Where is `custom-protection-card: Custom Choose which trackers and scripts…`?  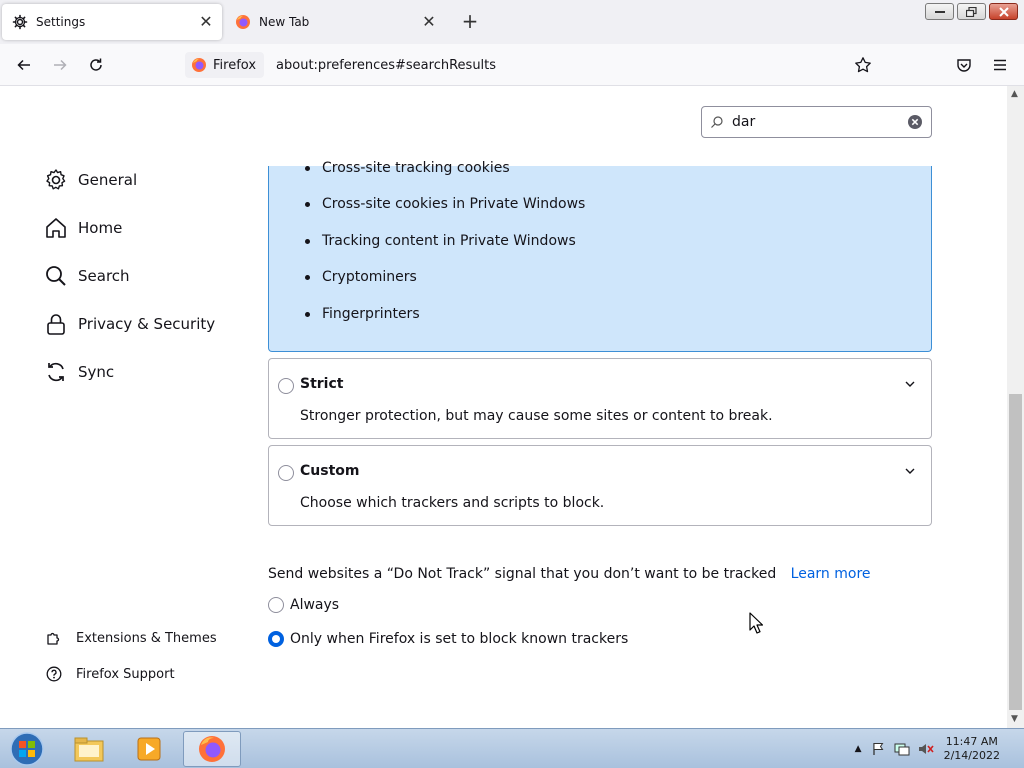 custom-protection-card: Custom Choose which trackers and scripts… is located at coordinates (600, 485).